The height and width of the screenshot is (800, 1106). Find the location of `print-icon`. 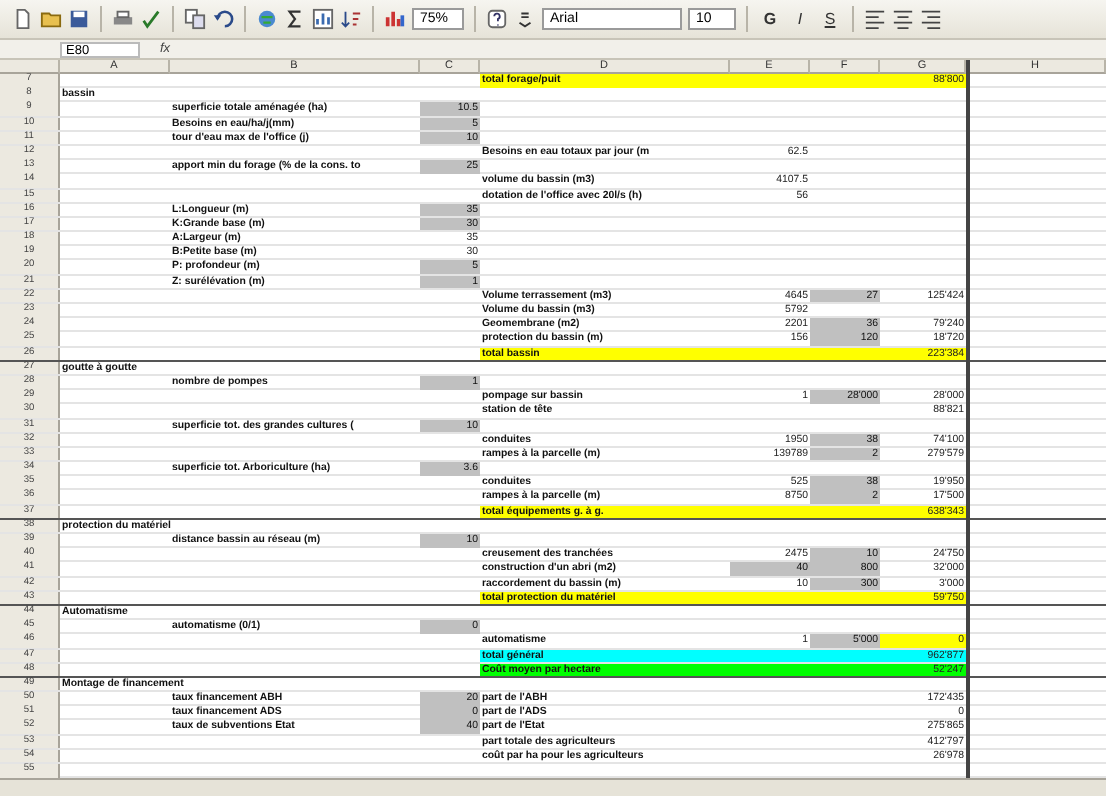

print-icon is located at coordinates (123, 19).